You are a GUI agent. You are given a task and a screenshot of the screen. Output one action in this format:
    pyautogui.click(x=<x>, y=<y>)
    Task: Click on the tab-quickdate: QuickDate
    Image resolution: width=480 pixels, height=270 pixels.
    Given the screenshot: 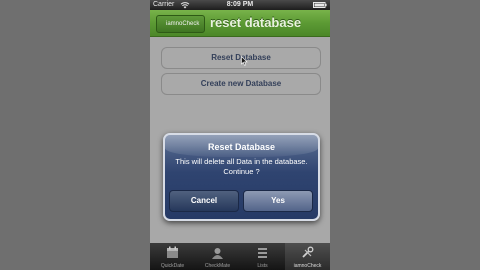 What is the action you would take?
    pyautogui.click(x=172, y=256)
    